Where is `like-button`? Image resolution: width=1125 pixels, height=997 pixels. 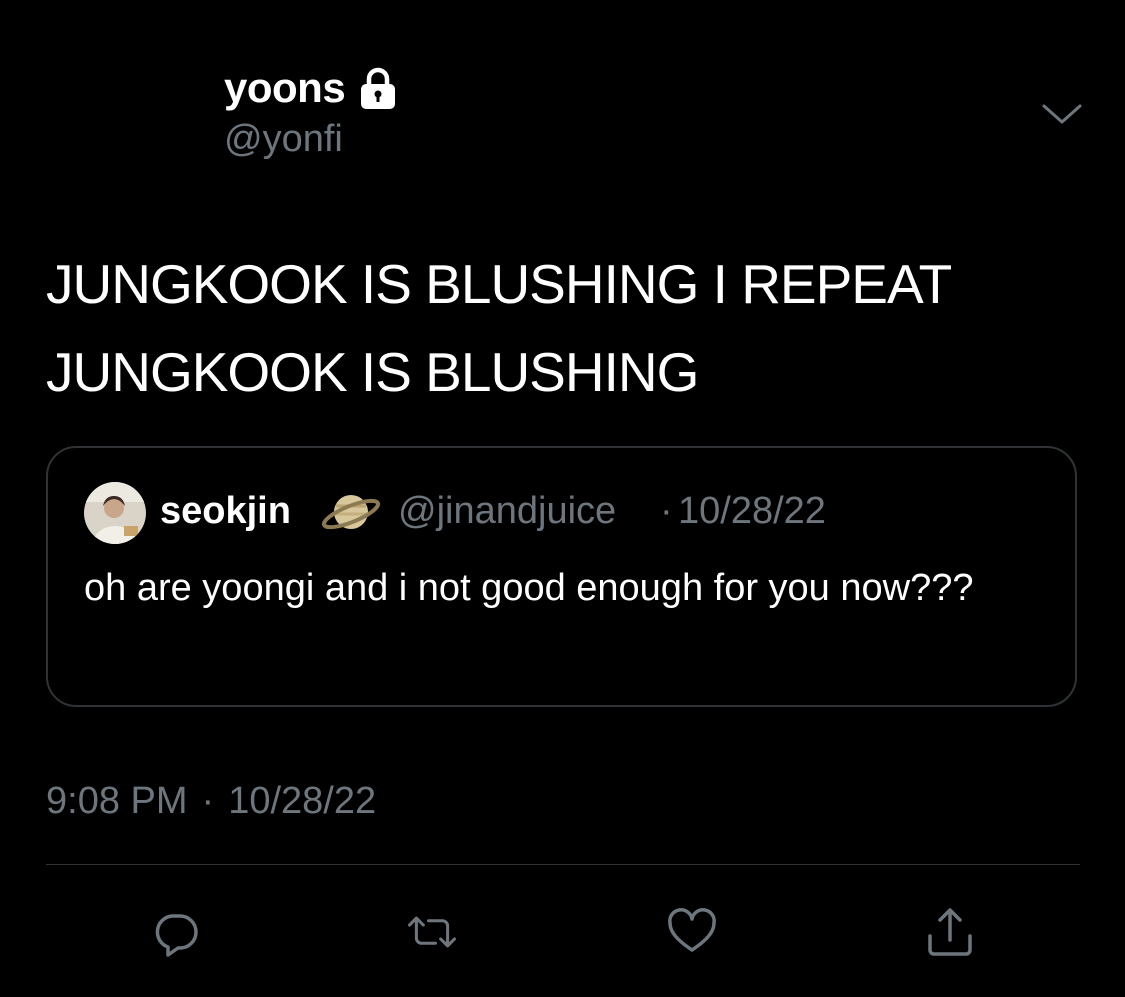 like-button is located at coordinates (692, 932).